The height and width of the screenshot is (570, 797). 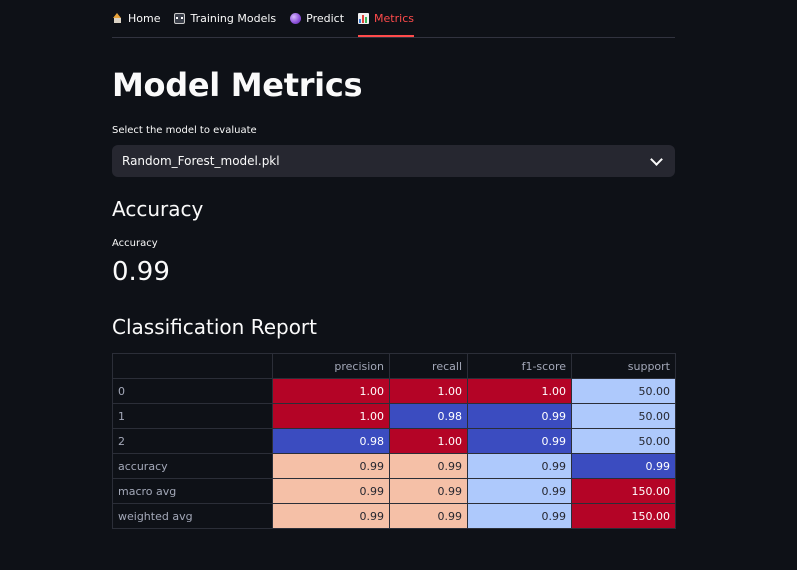 I want to click on tab-predict: Predict, so click(x=317, y=18).